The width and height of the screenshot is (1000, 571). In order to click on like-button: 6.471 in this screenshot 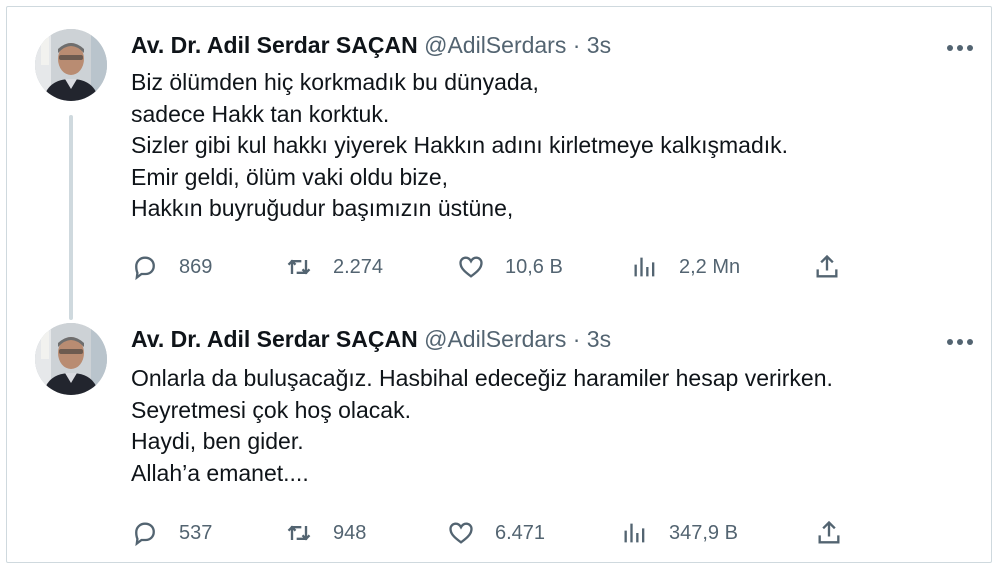, I will do `click(496, 533)`.